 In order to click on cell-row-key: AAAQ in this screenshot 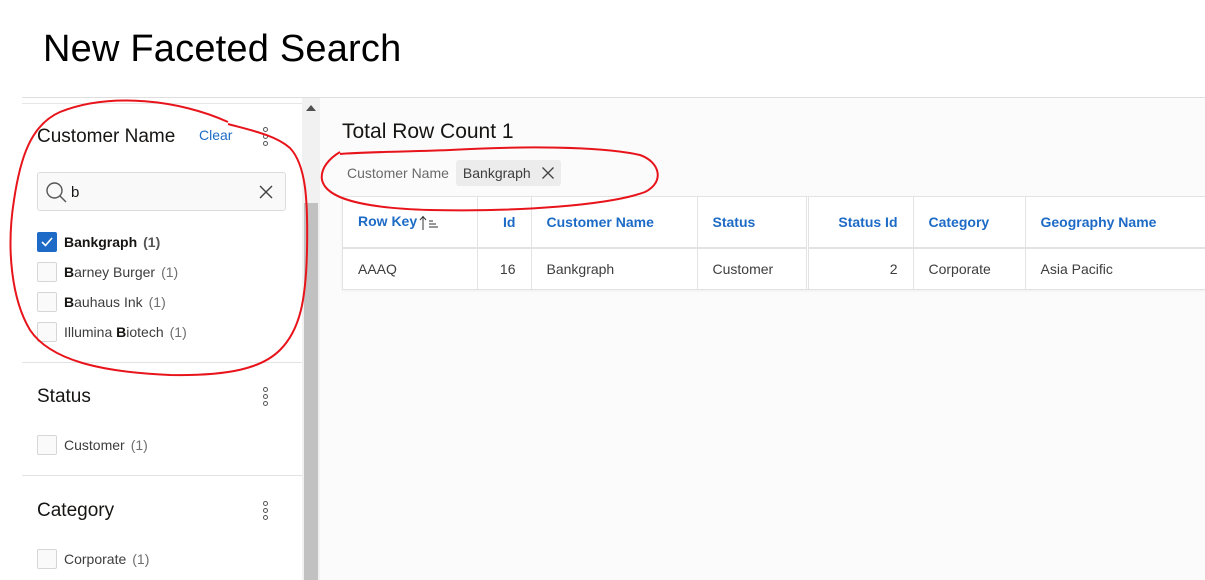, I will do `click(410, 268)`.